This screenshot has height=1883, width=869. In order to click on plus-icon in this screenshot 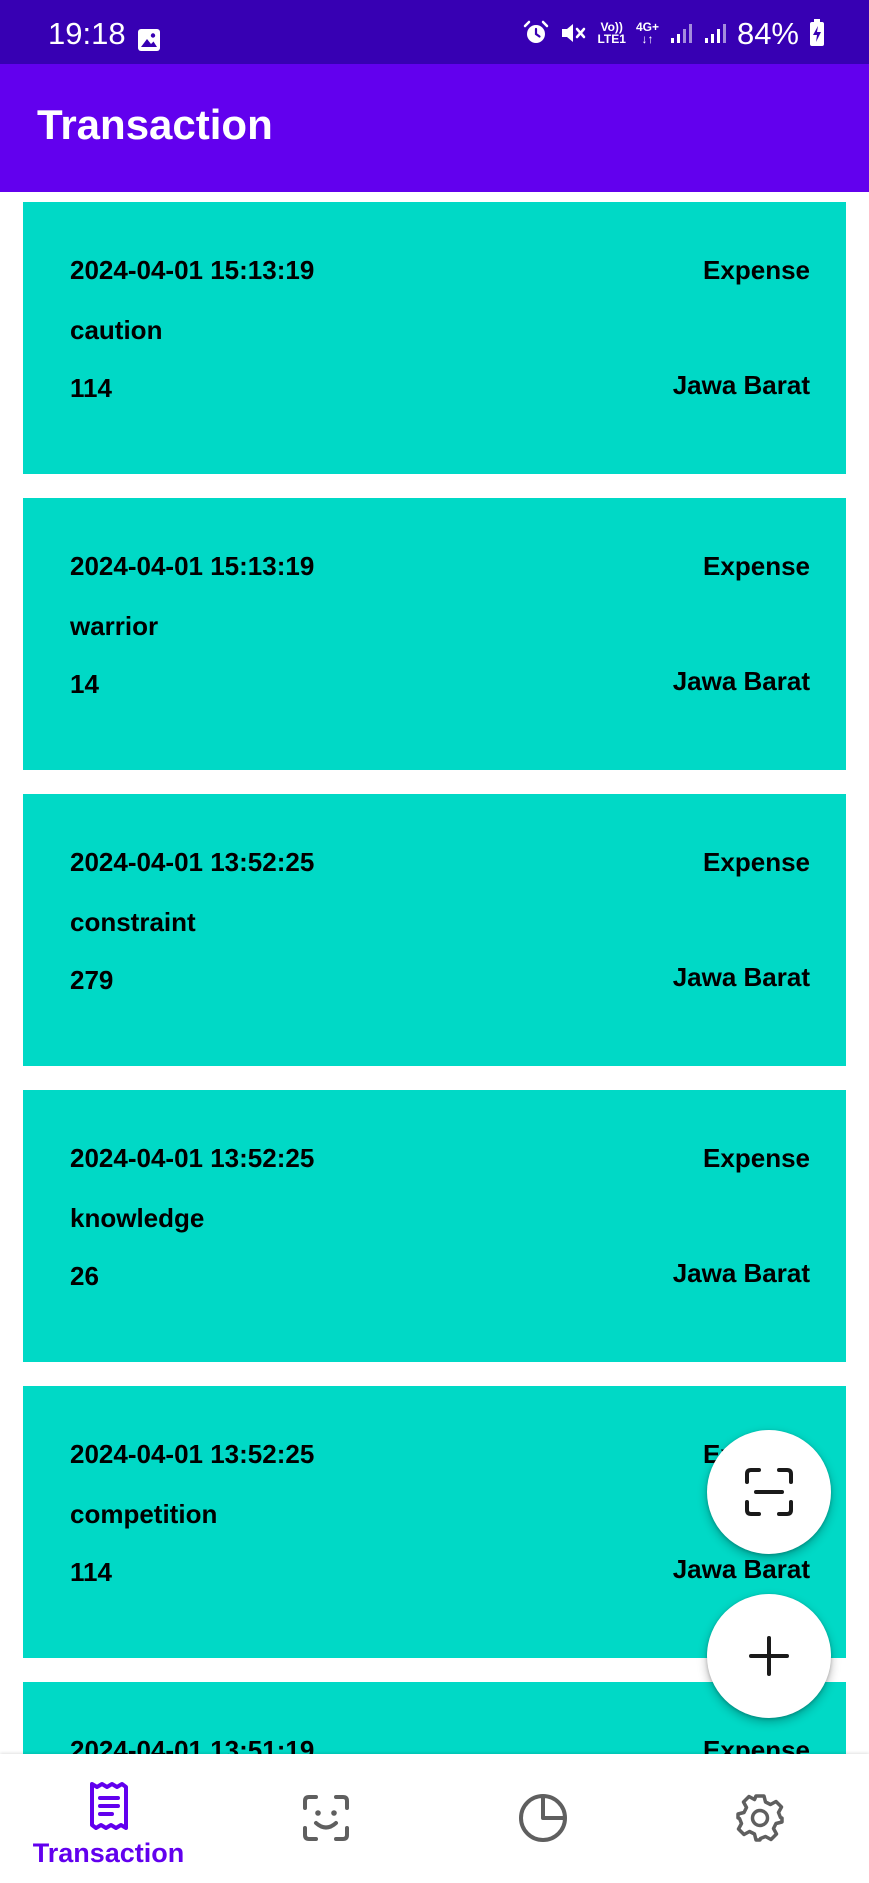, I will do `click(769, 1656)`.